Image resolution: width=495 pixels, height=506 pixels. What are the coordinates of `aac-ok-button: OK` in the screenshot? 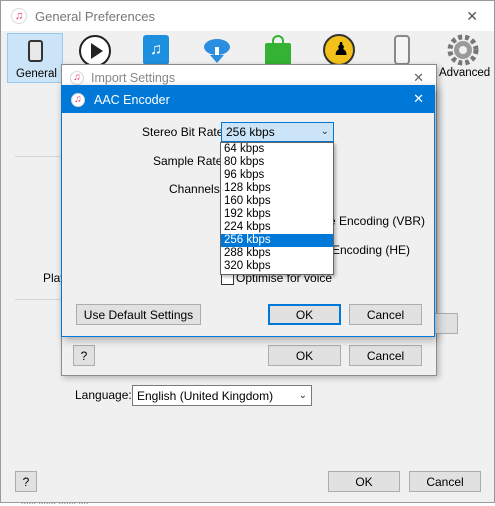 It's located at (304, 314).